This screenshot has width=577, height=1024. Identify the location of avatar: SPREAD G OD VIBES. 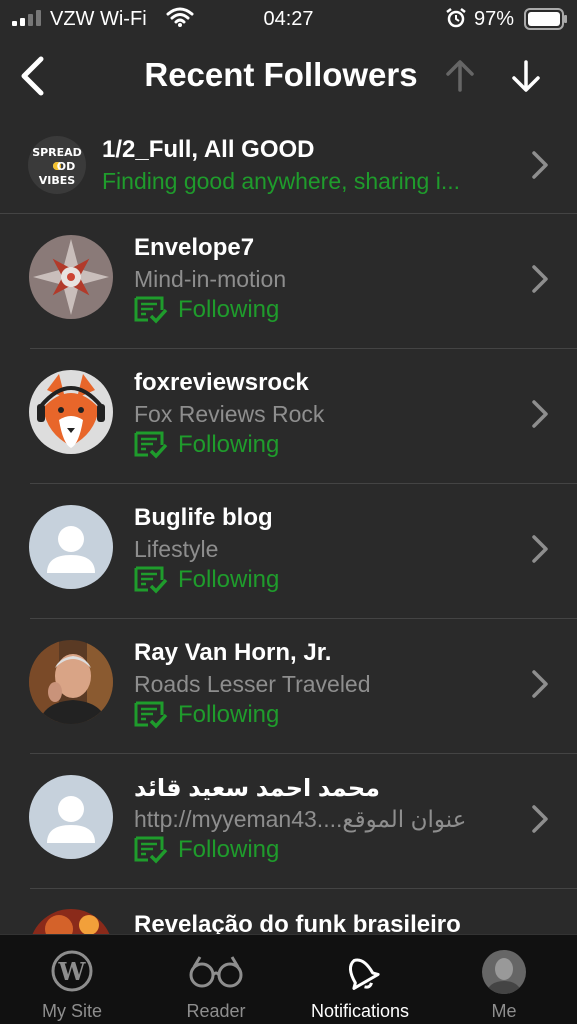
(57, 165).